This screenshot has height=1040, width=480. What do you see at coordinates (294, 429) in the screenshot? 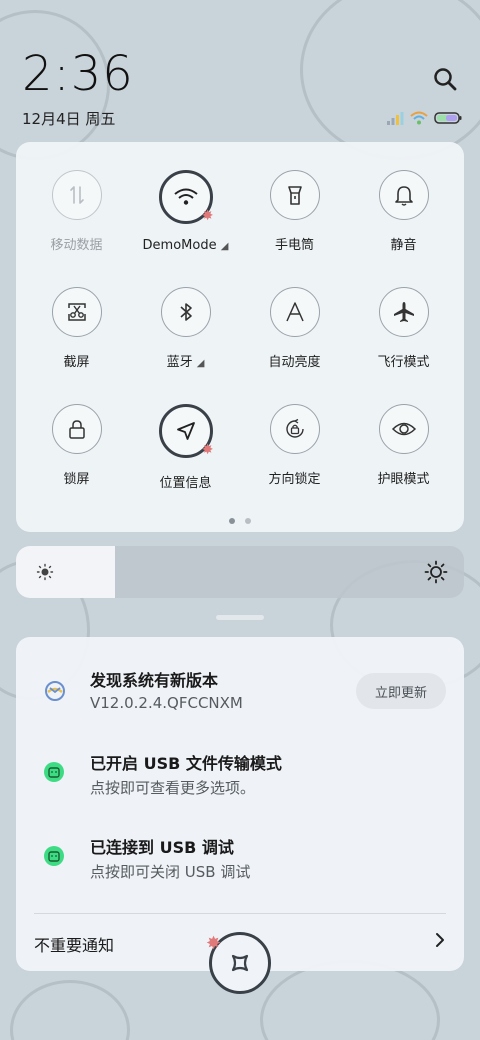
I see `rotation-lock-icon` at bounding box center [294, 429].